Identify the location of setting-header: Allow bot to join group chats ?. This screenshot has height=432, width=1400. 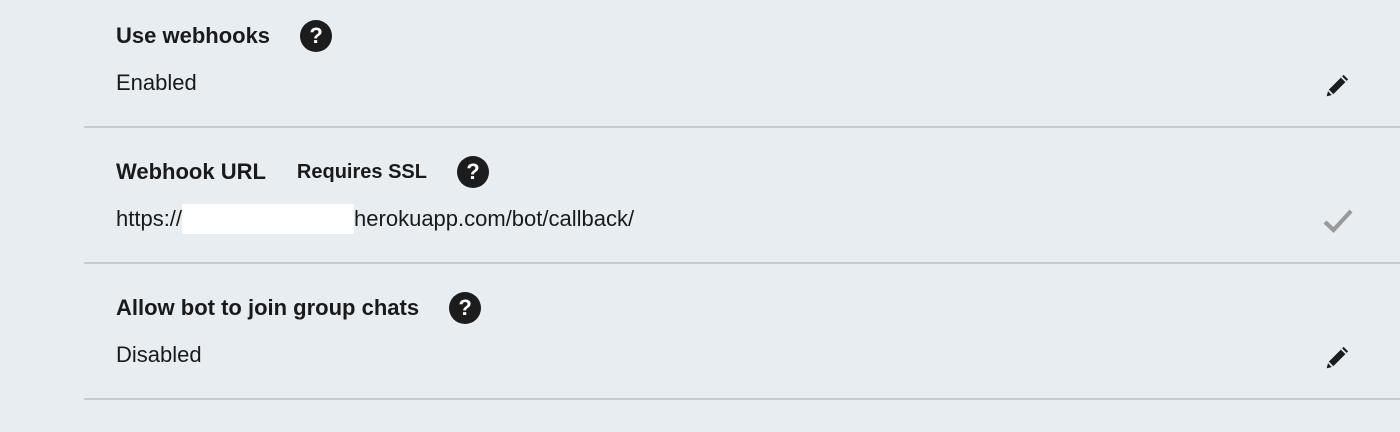
(299, 308).